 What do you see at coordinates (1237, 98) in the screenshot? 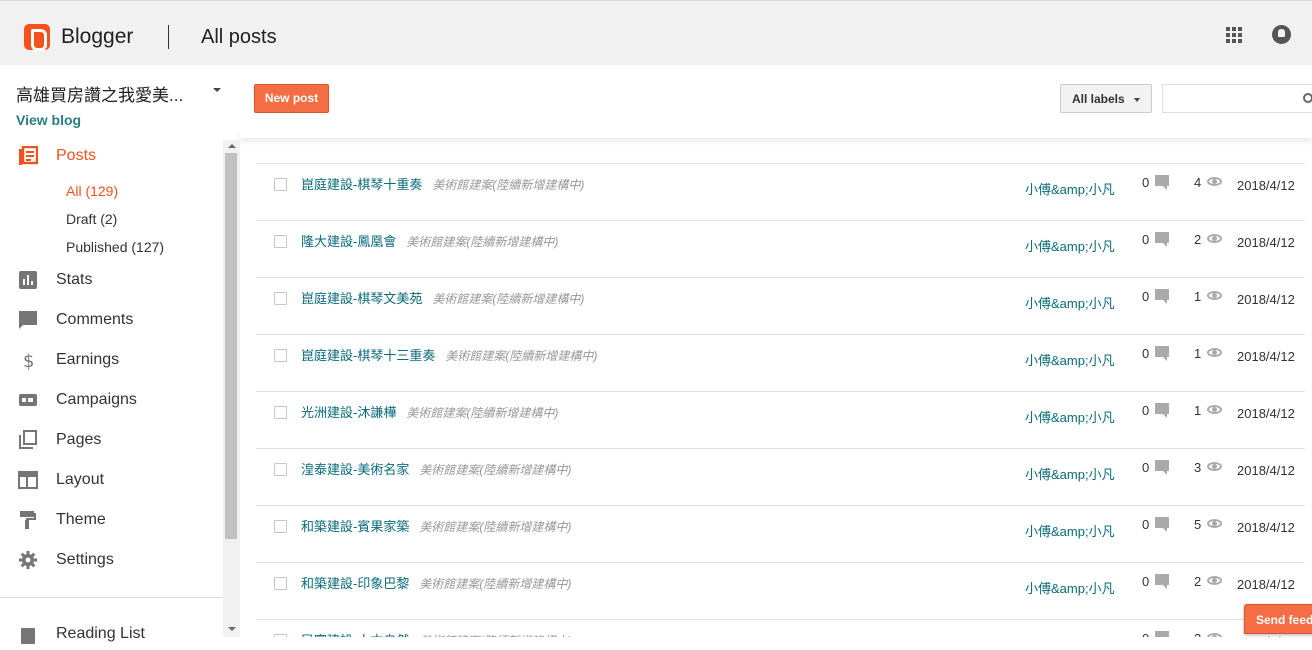
I see `search-input` at bounding box center [1237, 98].